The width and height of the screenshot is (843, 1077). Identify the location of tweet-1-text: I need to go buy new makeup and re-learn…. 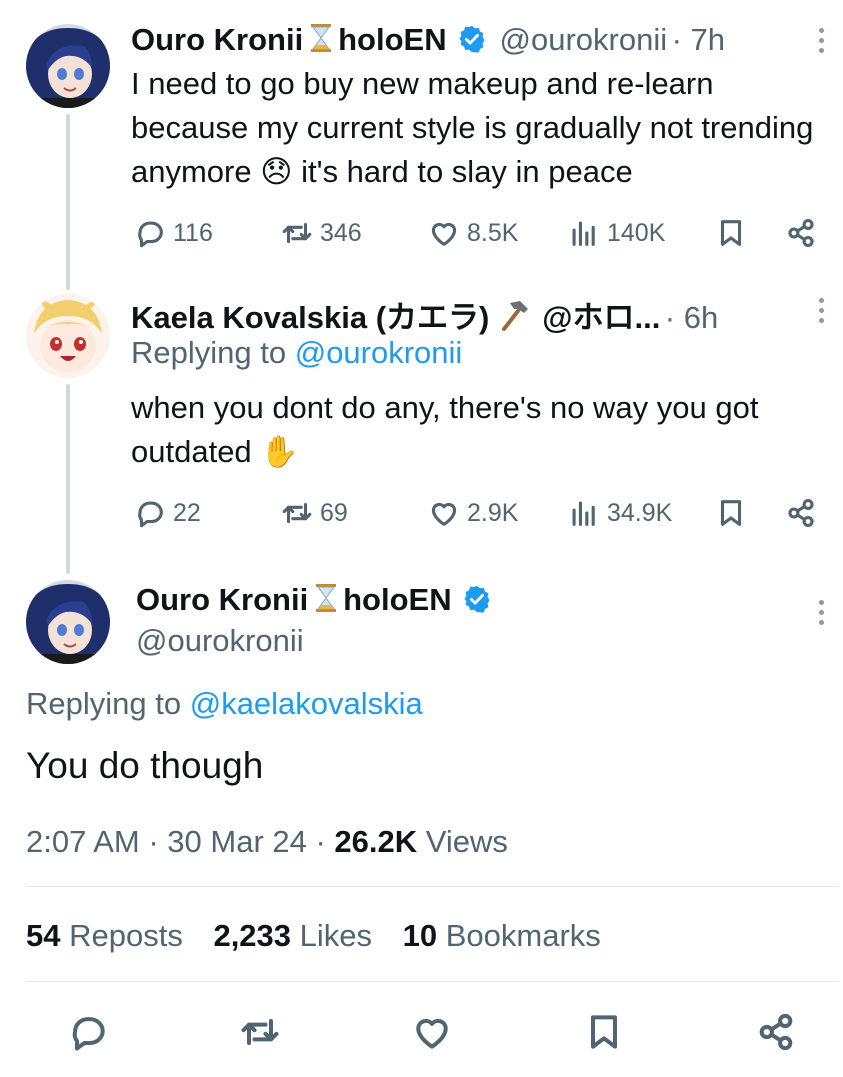
(472, 127).